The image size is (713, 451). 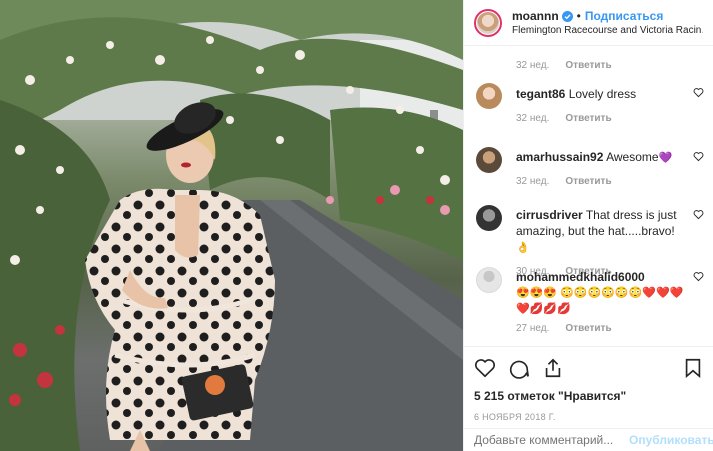 What do you see at coordinates (488, 22) in the screenshot?
I see `author-avatar` at bounding box center [488, 22].